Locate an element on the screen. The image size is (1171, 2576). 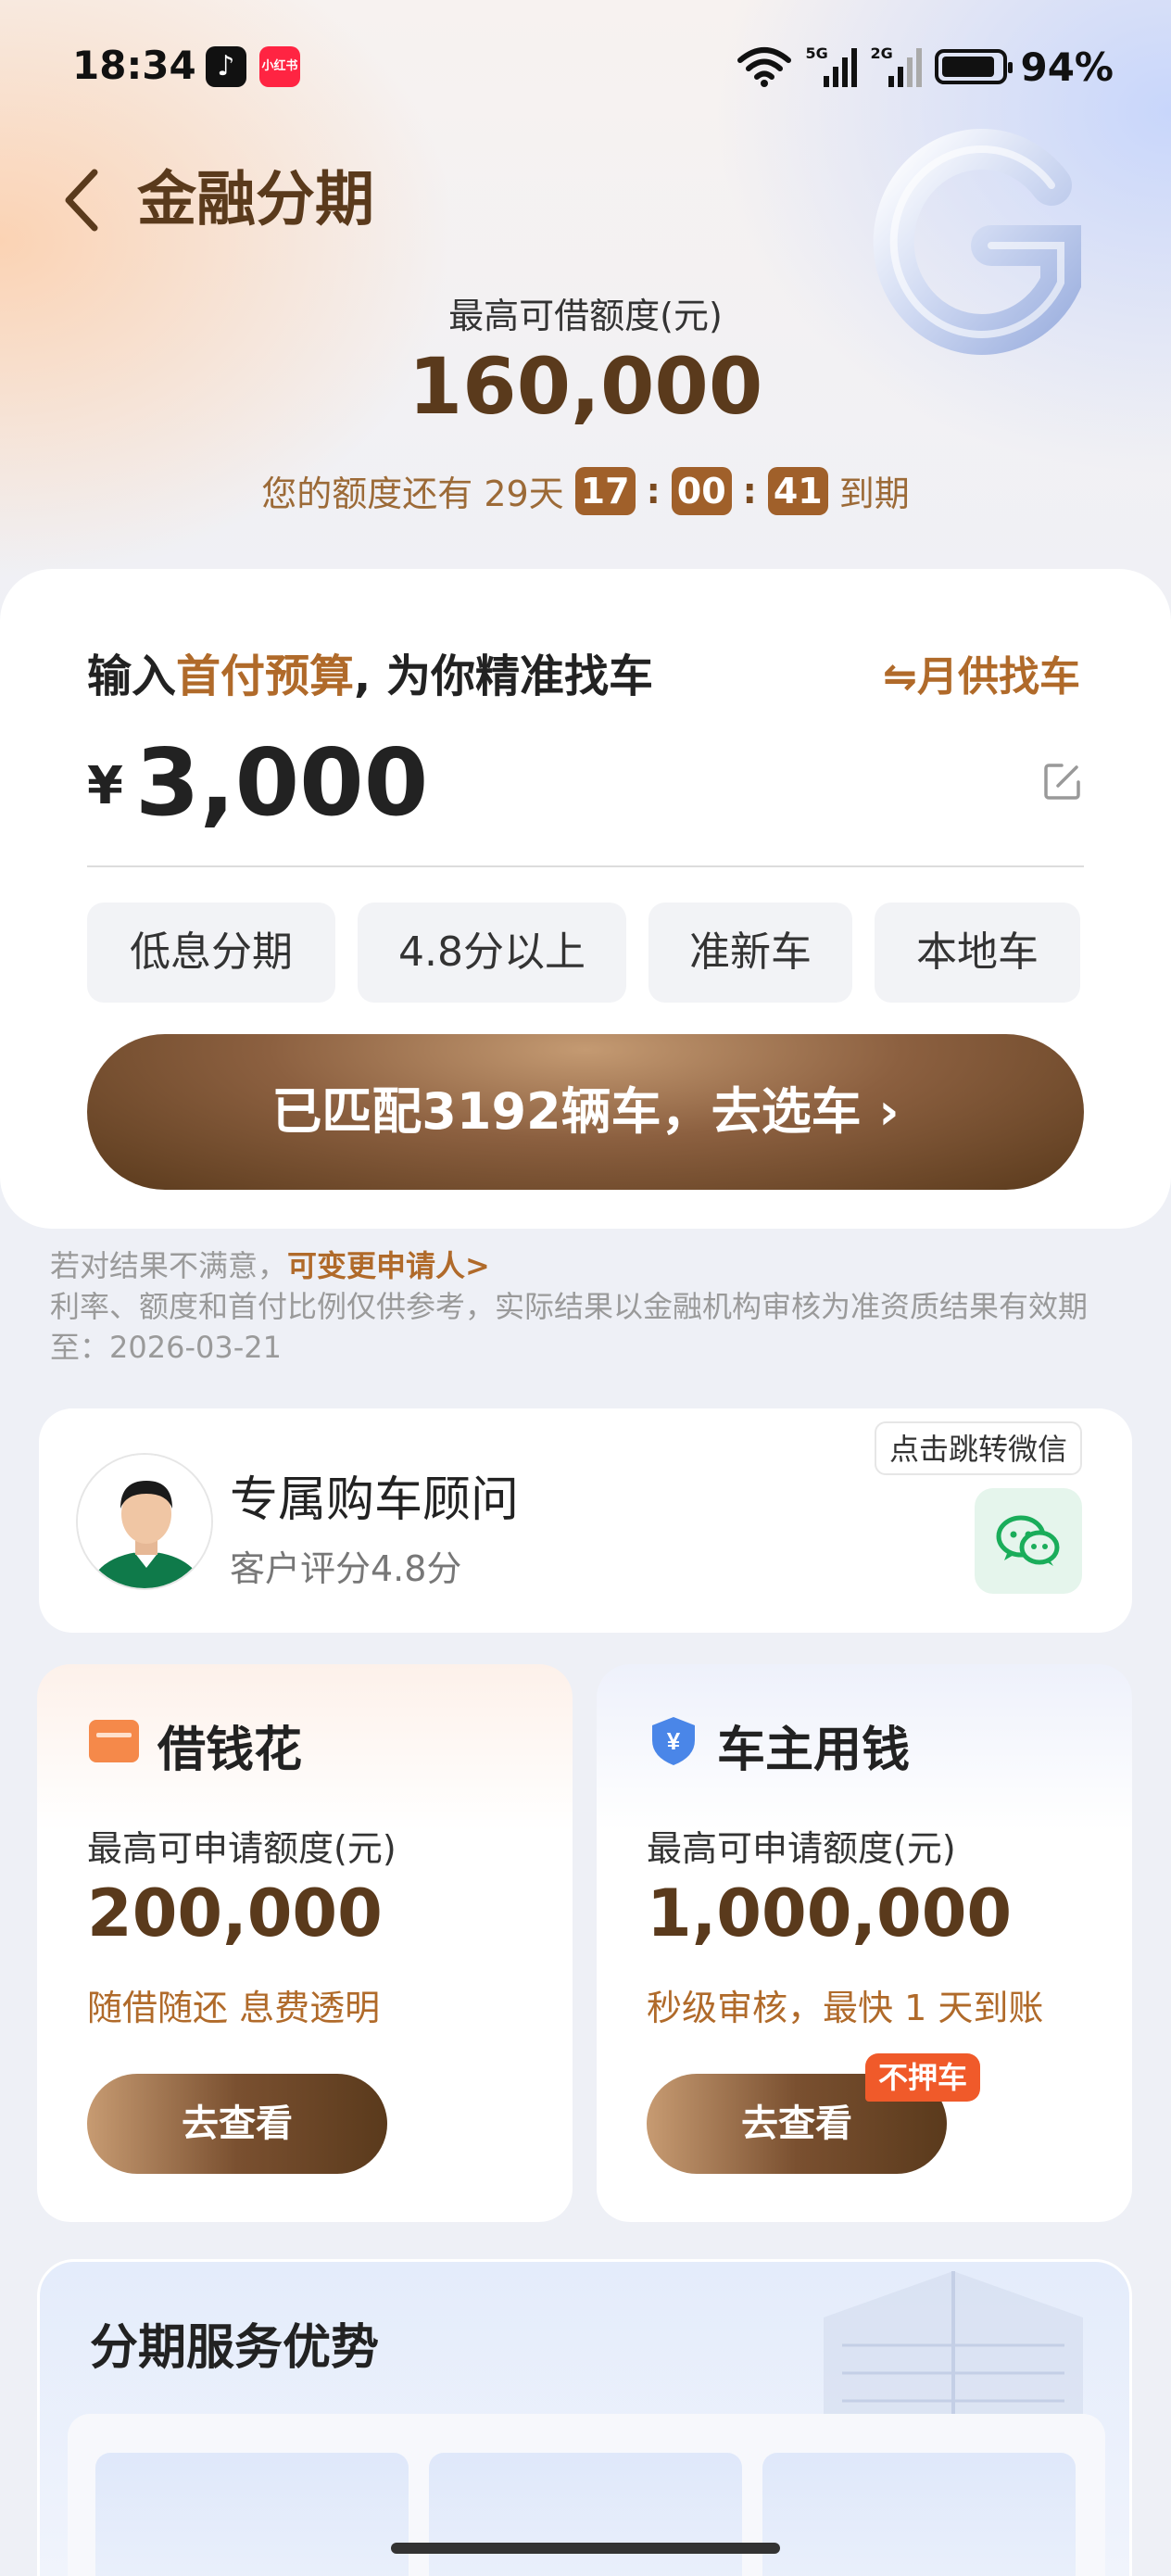
wechat-tooltip: 点击跳转微信 is located at coordinates (978, 1448).